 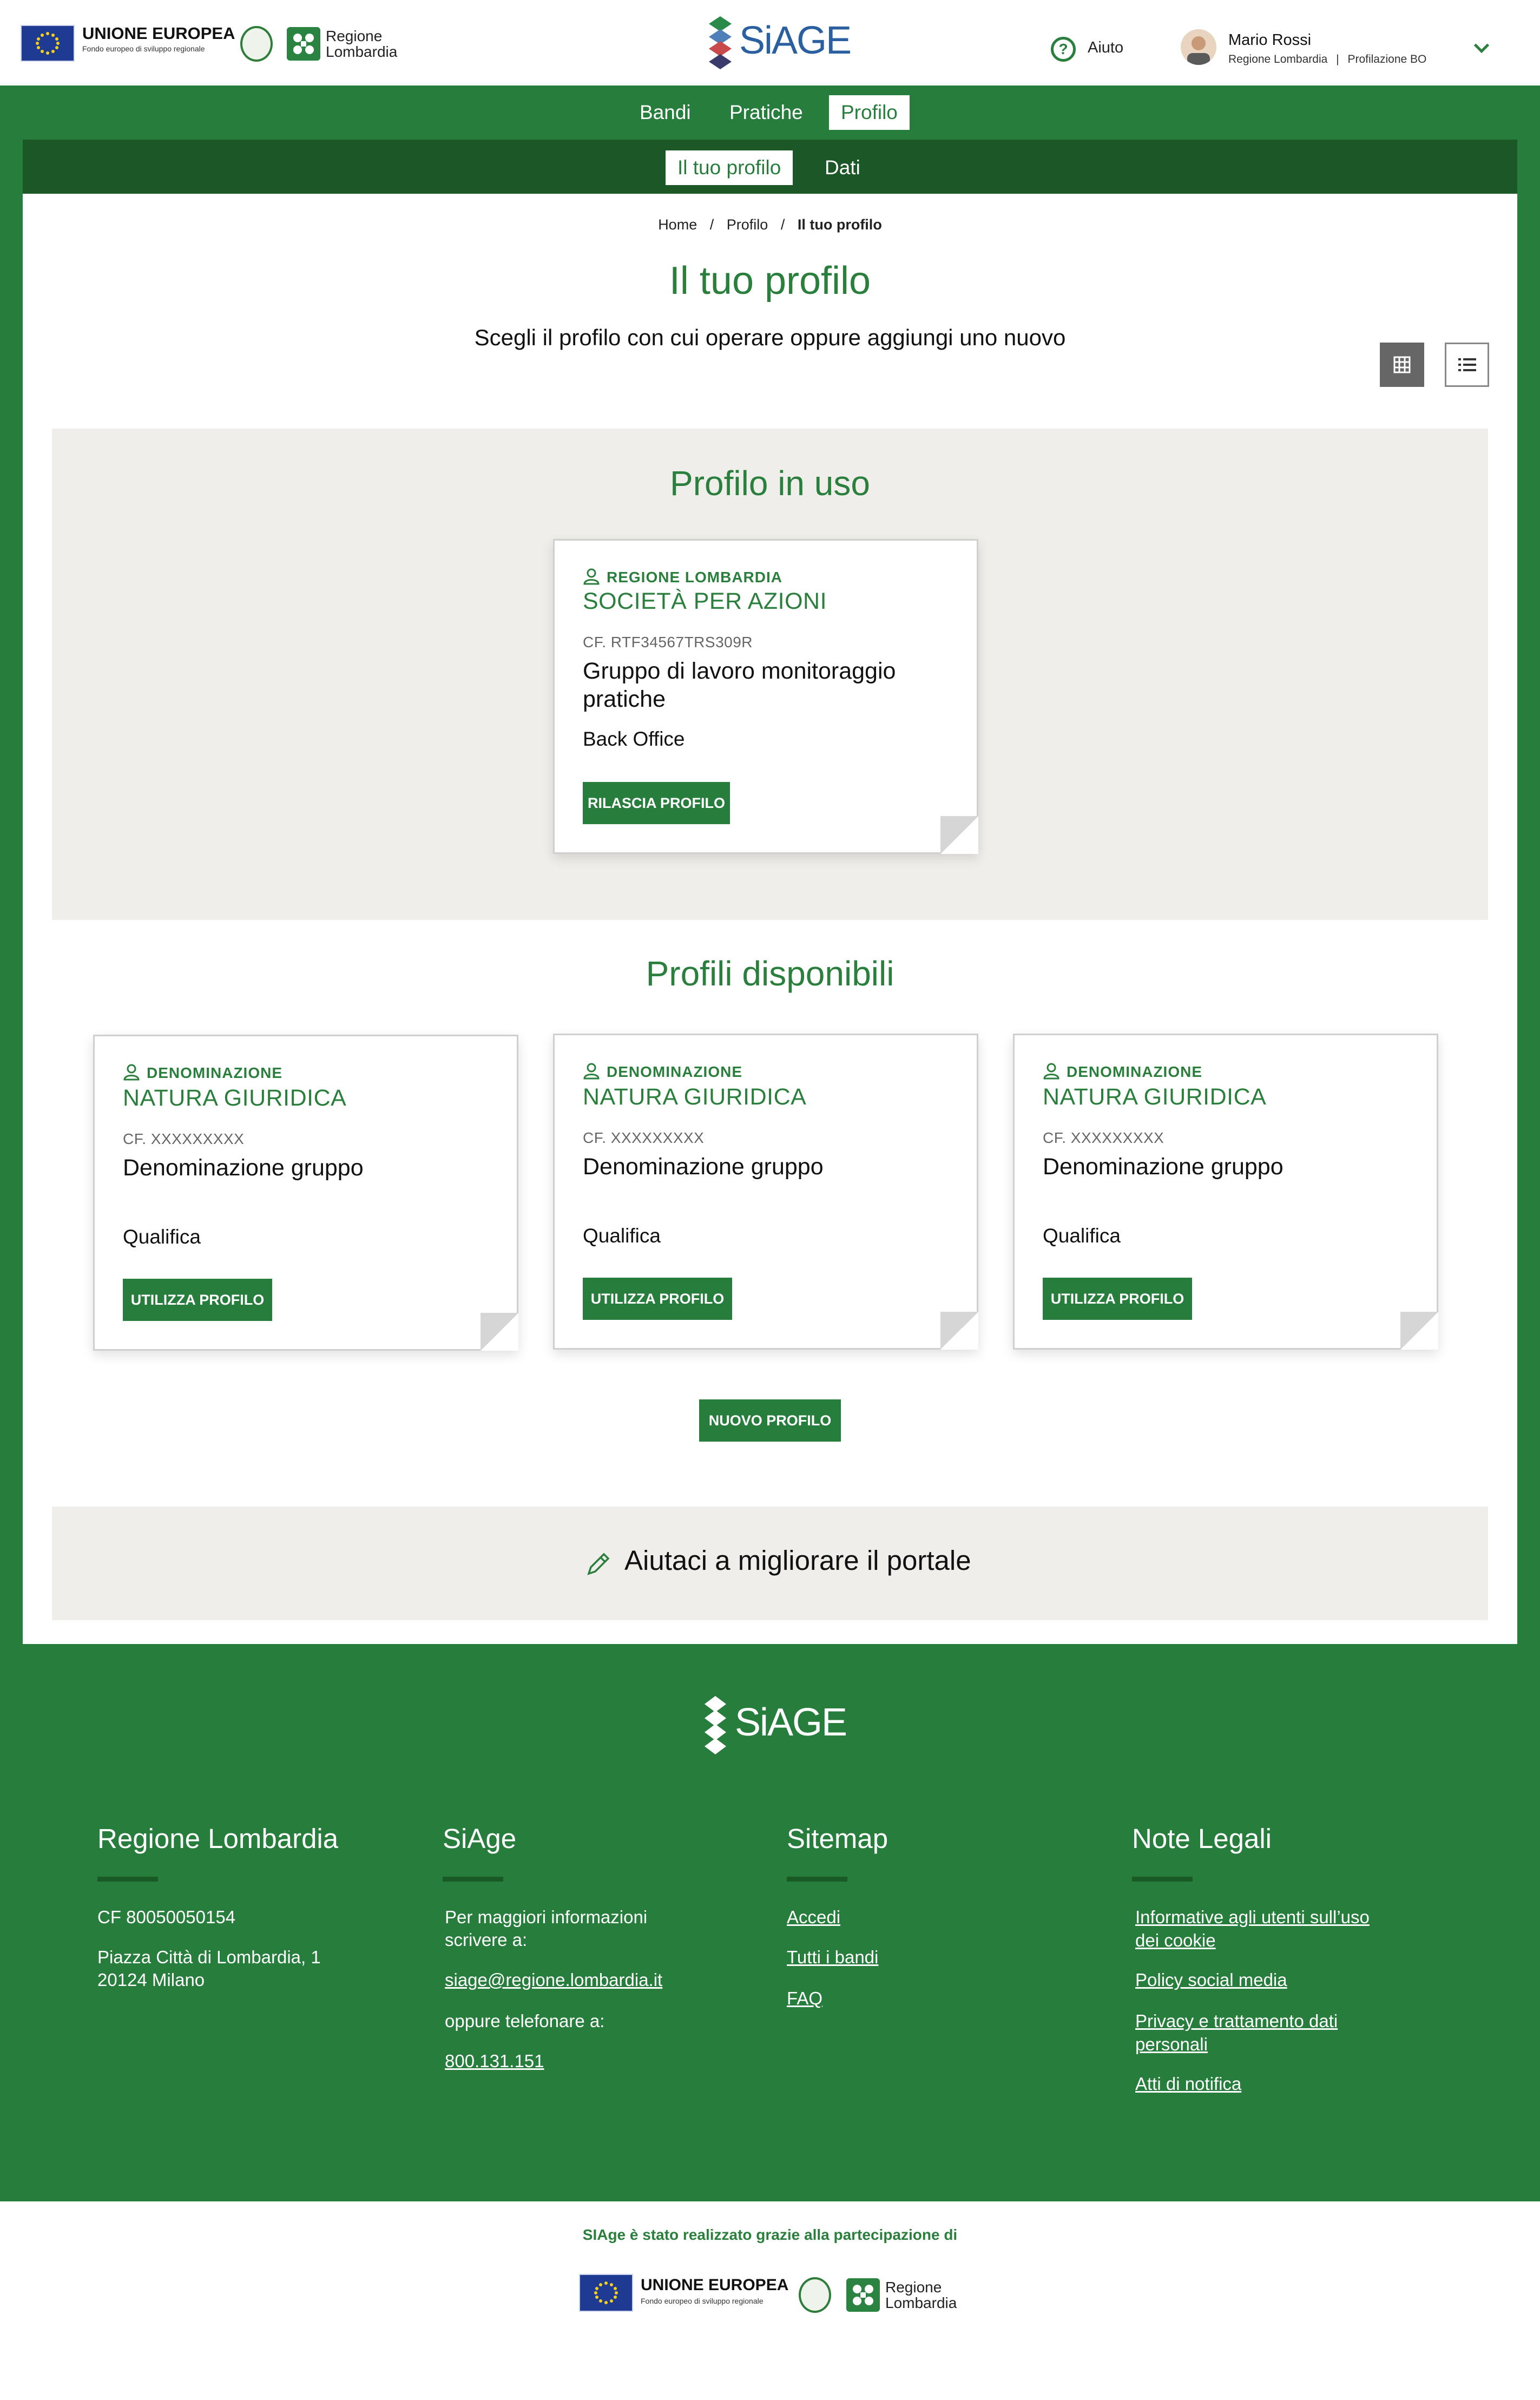 I want to click on breadcrumb-home: Home, so click(x=677, y=224).